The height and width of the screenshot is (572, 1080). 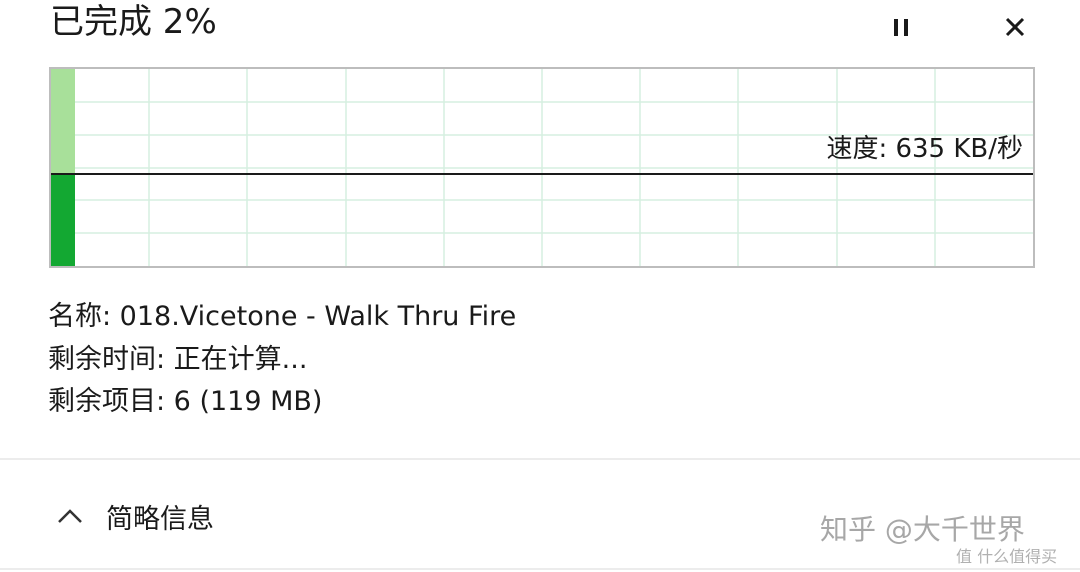 I want to click on pause-button, so click(x=901, y=27).